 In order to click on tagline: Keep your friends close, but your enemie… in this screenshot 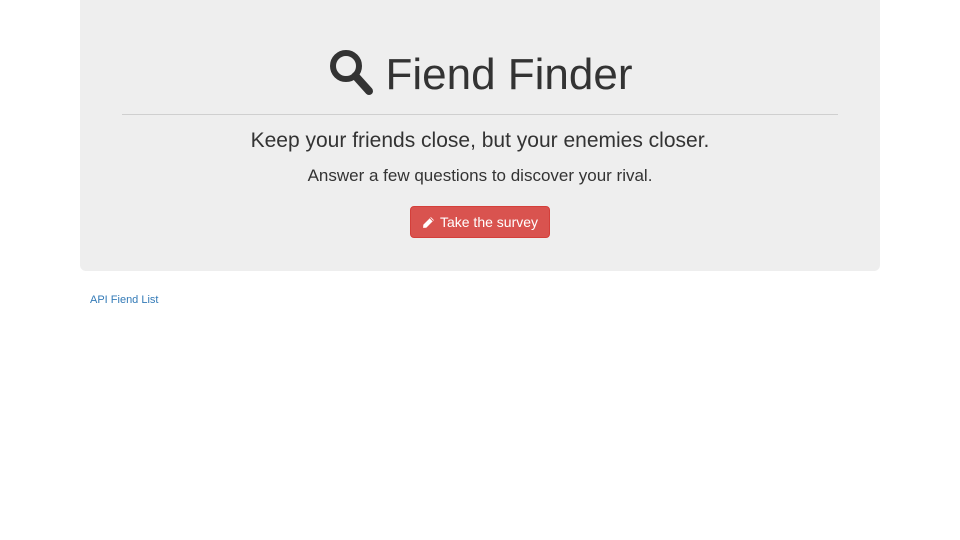, I will do `click(480, 140)`.